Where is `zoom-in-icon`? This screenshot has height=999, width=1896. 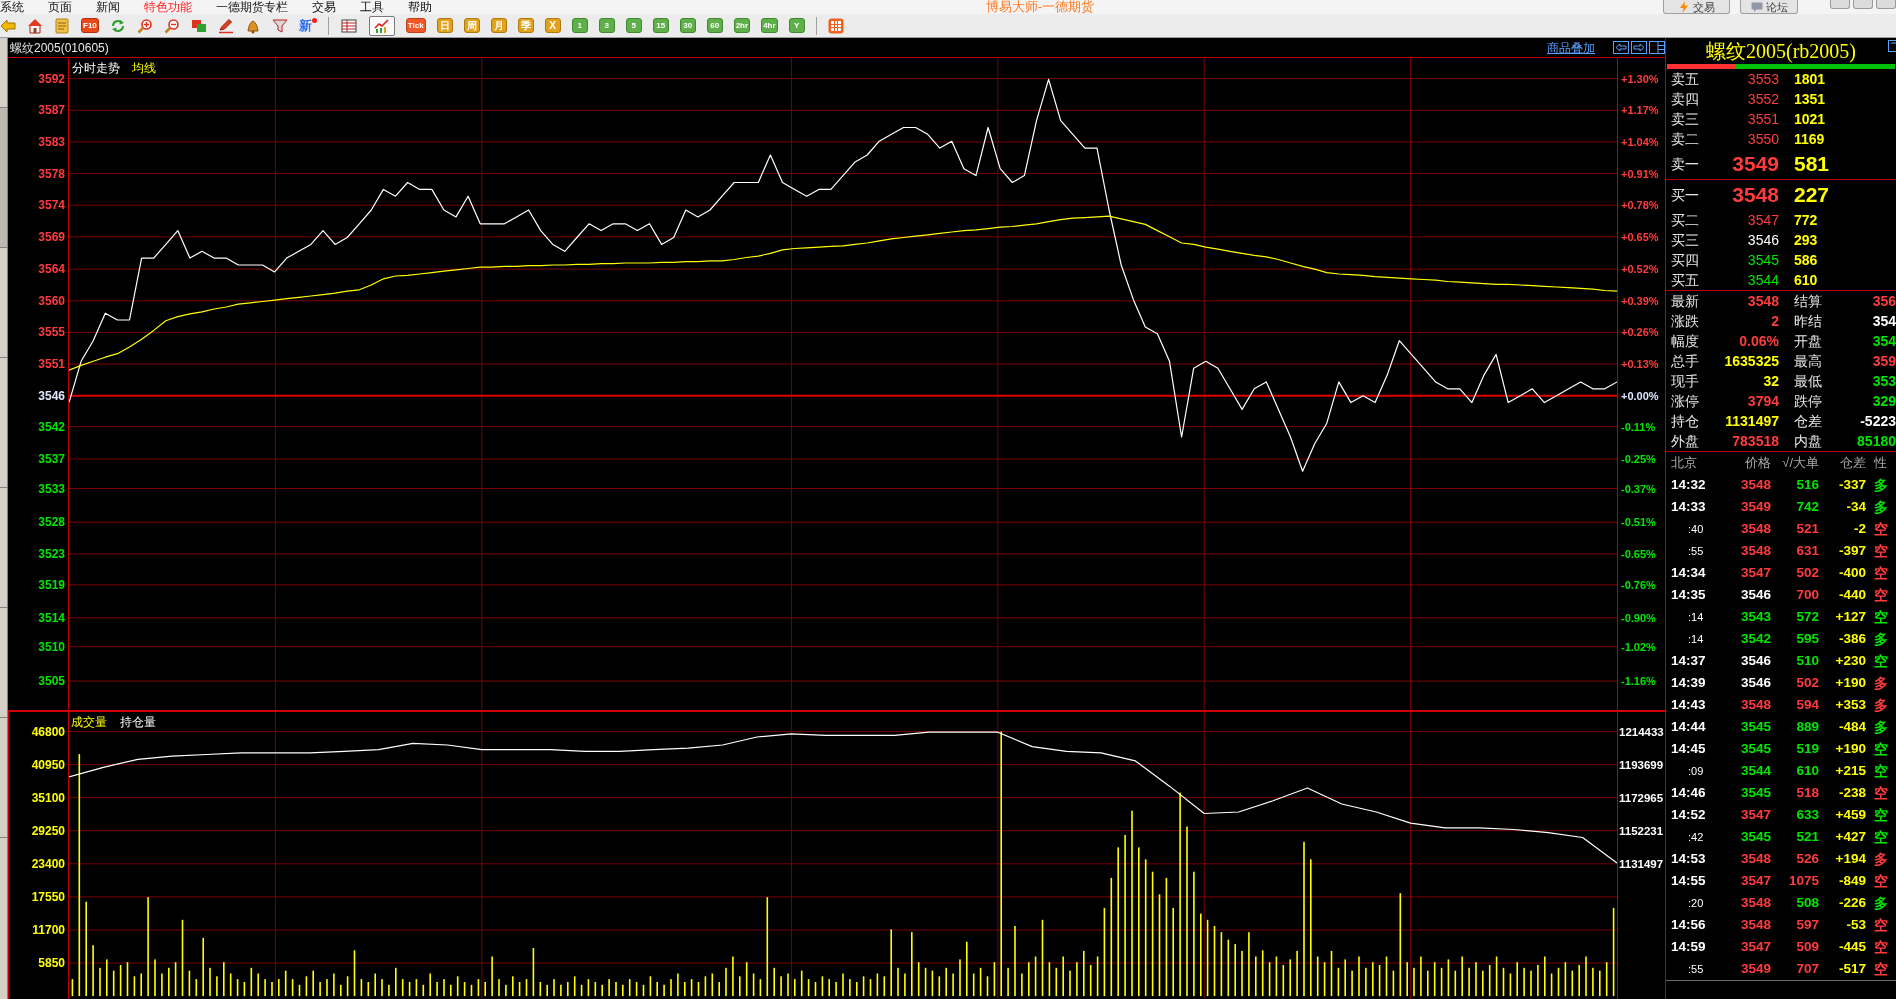
zoom-in-icon is located at coordinates (144, 25).